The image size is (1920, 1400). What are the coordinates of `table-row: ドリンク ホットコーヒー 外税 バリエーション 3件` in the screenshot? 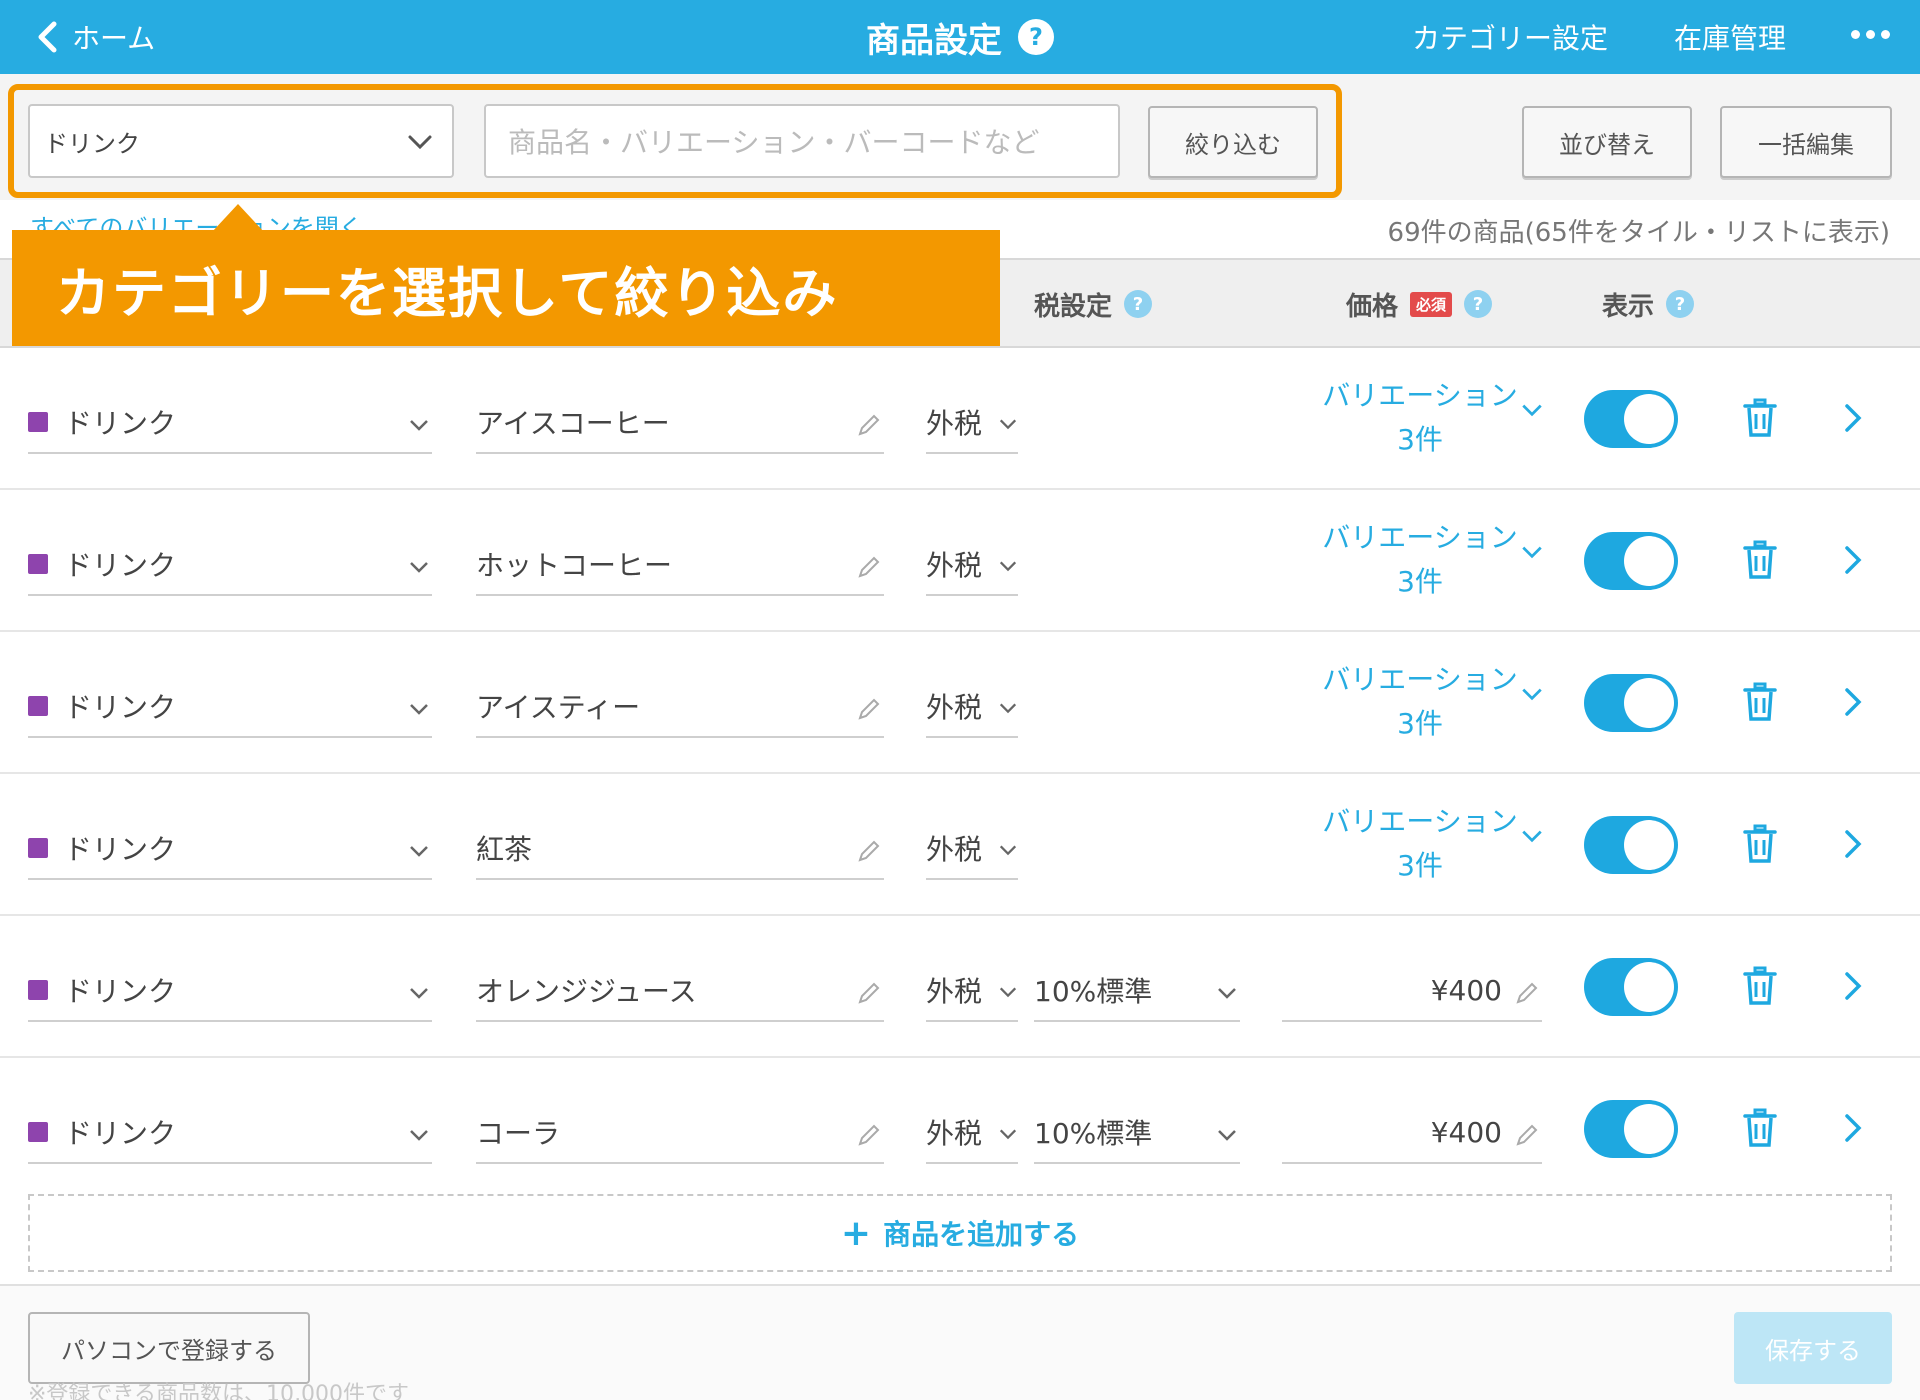 It's located at (960, 561).